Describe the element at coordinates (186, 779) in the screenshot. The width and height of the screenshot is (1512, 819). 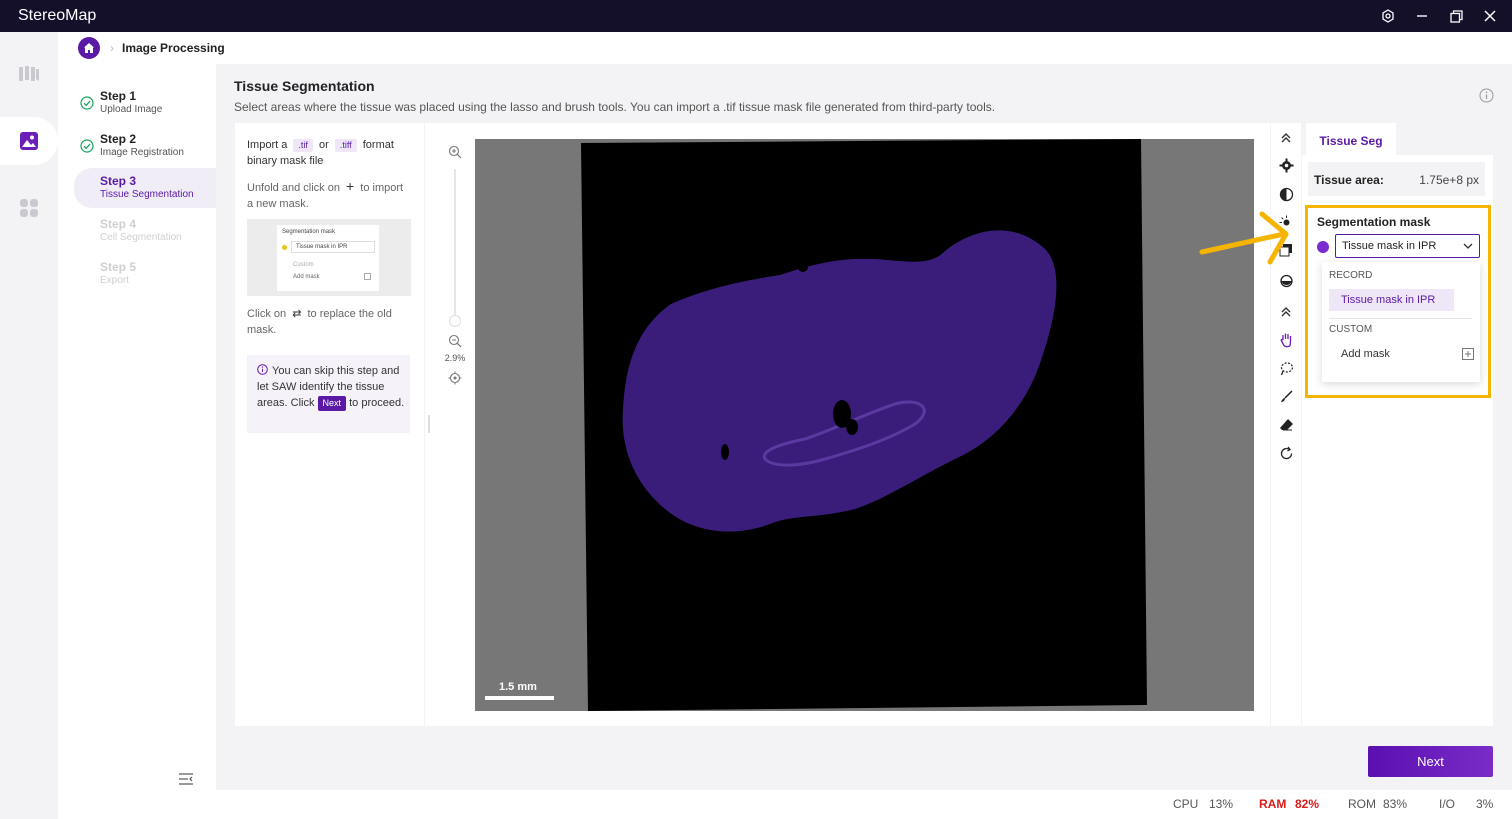
I see `collapse-sidebar-icon` at that location.